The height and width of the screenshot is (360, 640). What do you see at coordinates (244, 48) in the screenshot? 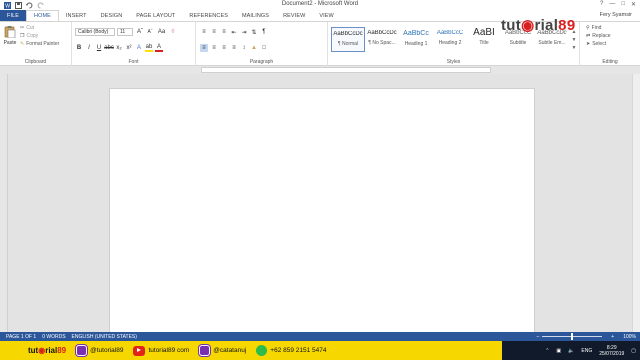
I see `line-spacing-icon: ↕` at bounding box center [244, 48].